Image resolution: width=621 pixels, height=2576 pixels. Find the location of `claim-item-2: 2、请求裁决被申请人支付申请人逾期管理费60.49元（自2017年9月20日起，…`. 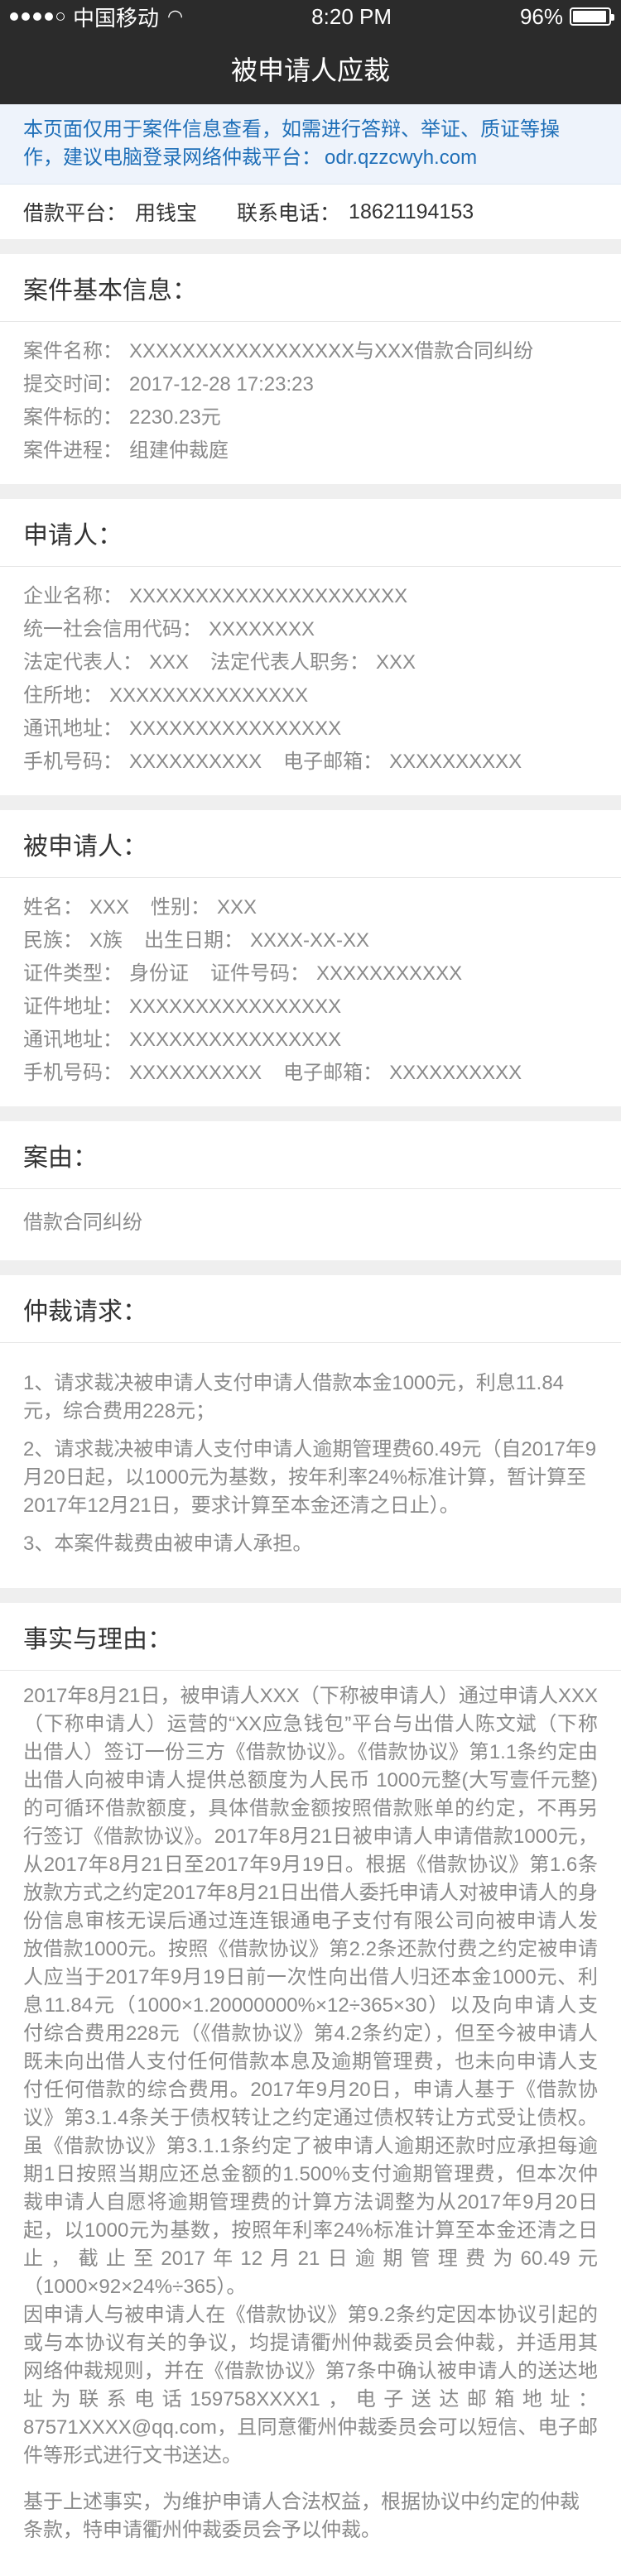

claim-item-2: 2、请求裁决被申请人支付申请人逾期管理费60.49元（自2017年9月20日起，… is located at coordinates (310, 1478).